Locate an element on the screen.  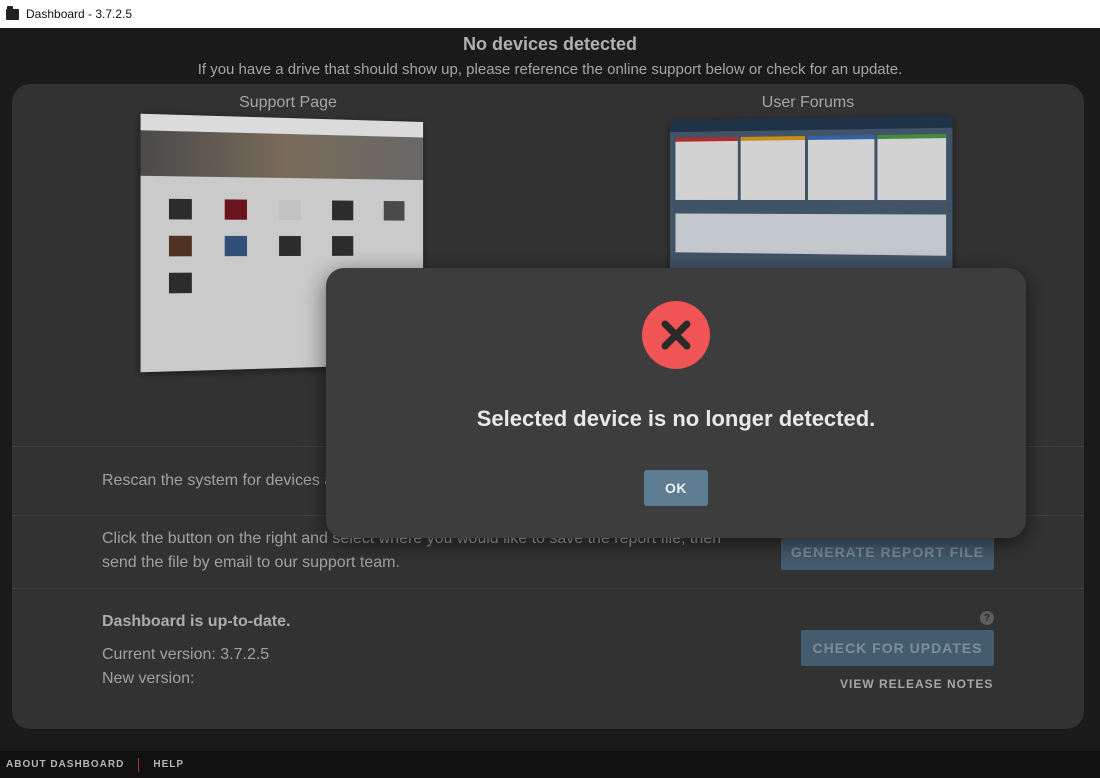
ok-button: OK is located at coordinates (676, 488).